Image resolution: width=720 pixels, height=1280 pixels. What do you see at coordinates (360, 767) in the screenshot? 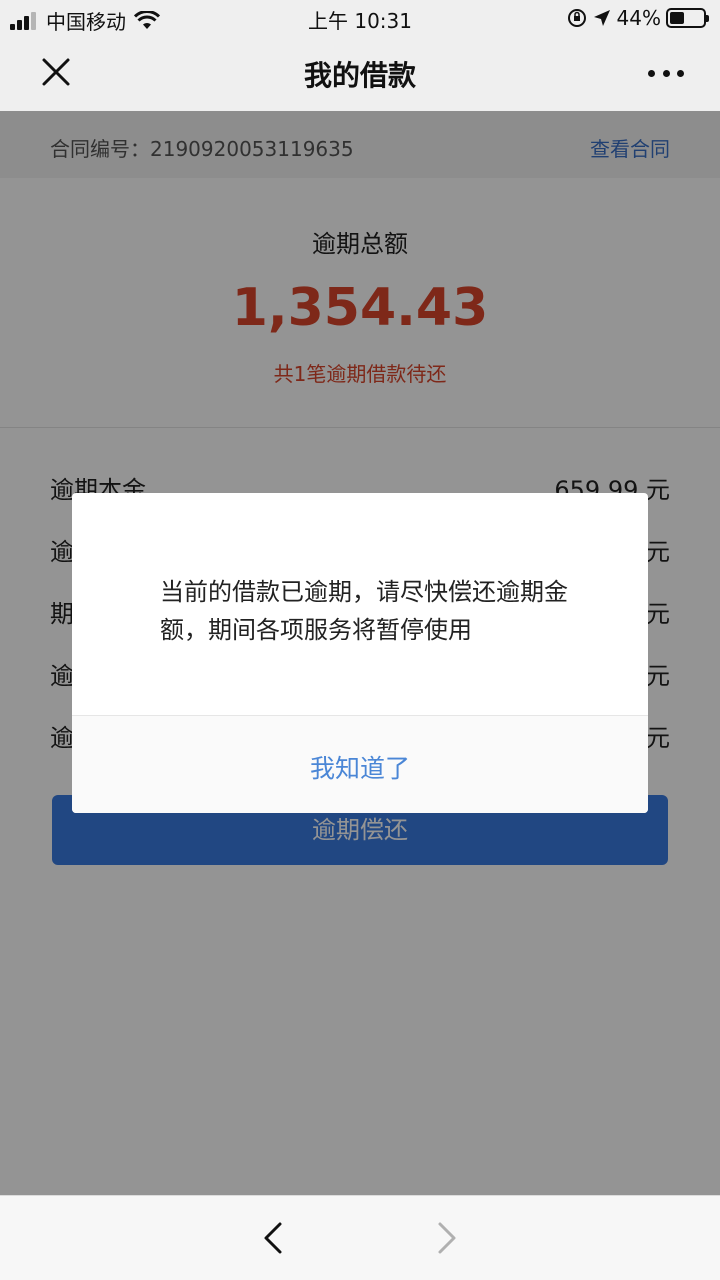
I see `dialog-confirm-button: 我知道了` at bounding box center [360, 767].